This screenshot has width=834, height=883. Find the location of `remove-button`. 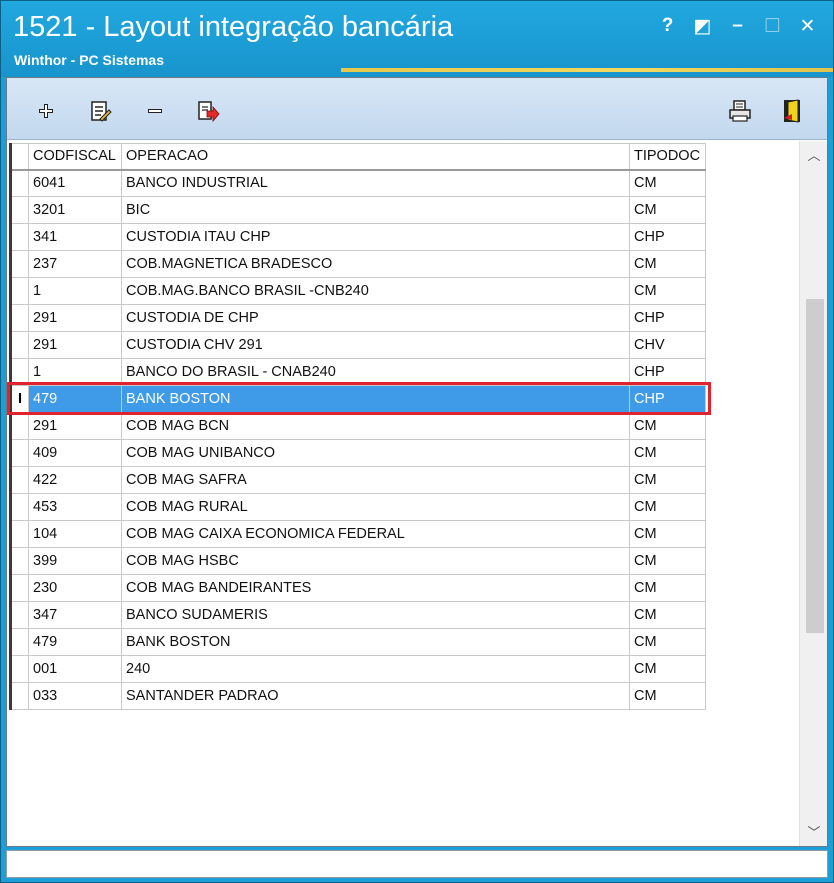

remove-button is located at coordinates (155, 111).